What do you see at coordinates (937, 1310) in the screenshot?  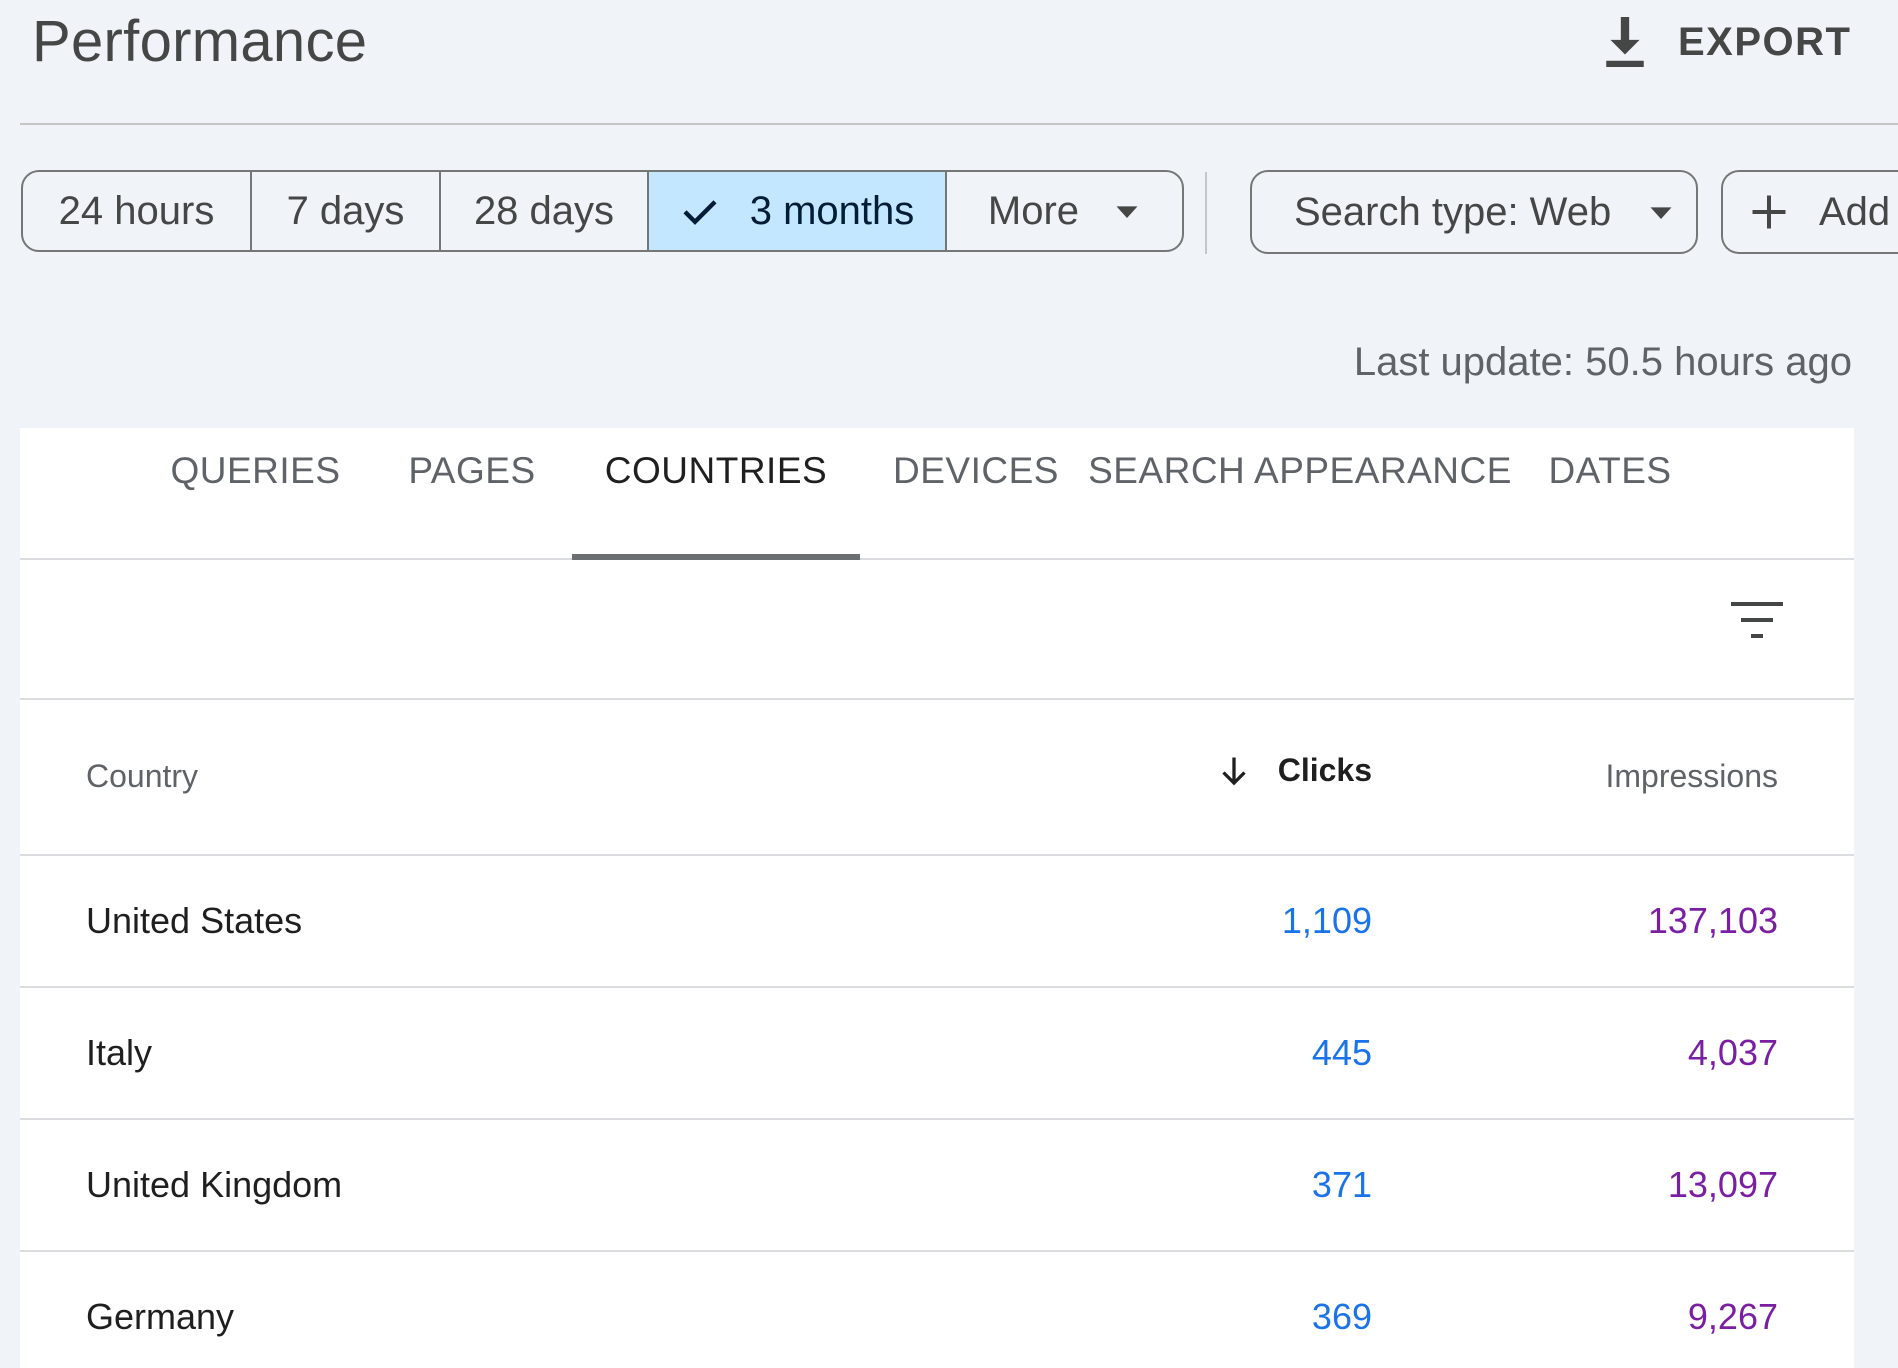 I see `table-row: Germany 369 9,267` at bounding box center [937, 1310].